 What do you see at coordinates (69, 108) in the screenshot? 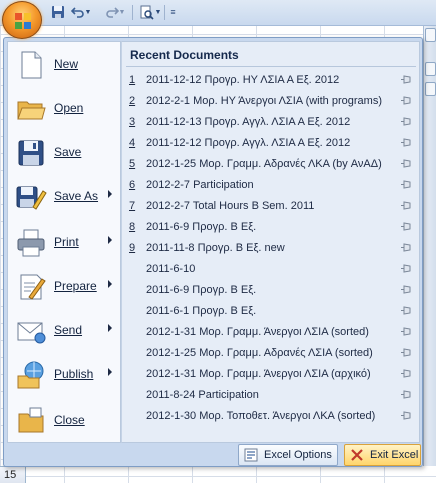
I see `open-label: Open` at bounding box center [69, 108].